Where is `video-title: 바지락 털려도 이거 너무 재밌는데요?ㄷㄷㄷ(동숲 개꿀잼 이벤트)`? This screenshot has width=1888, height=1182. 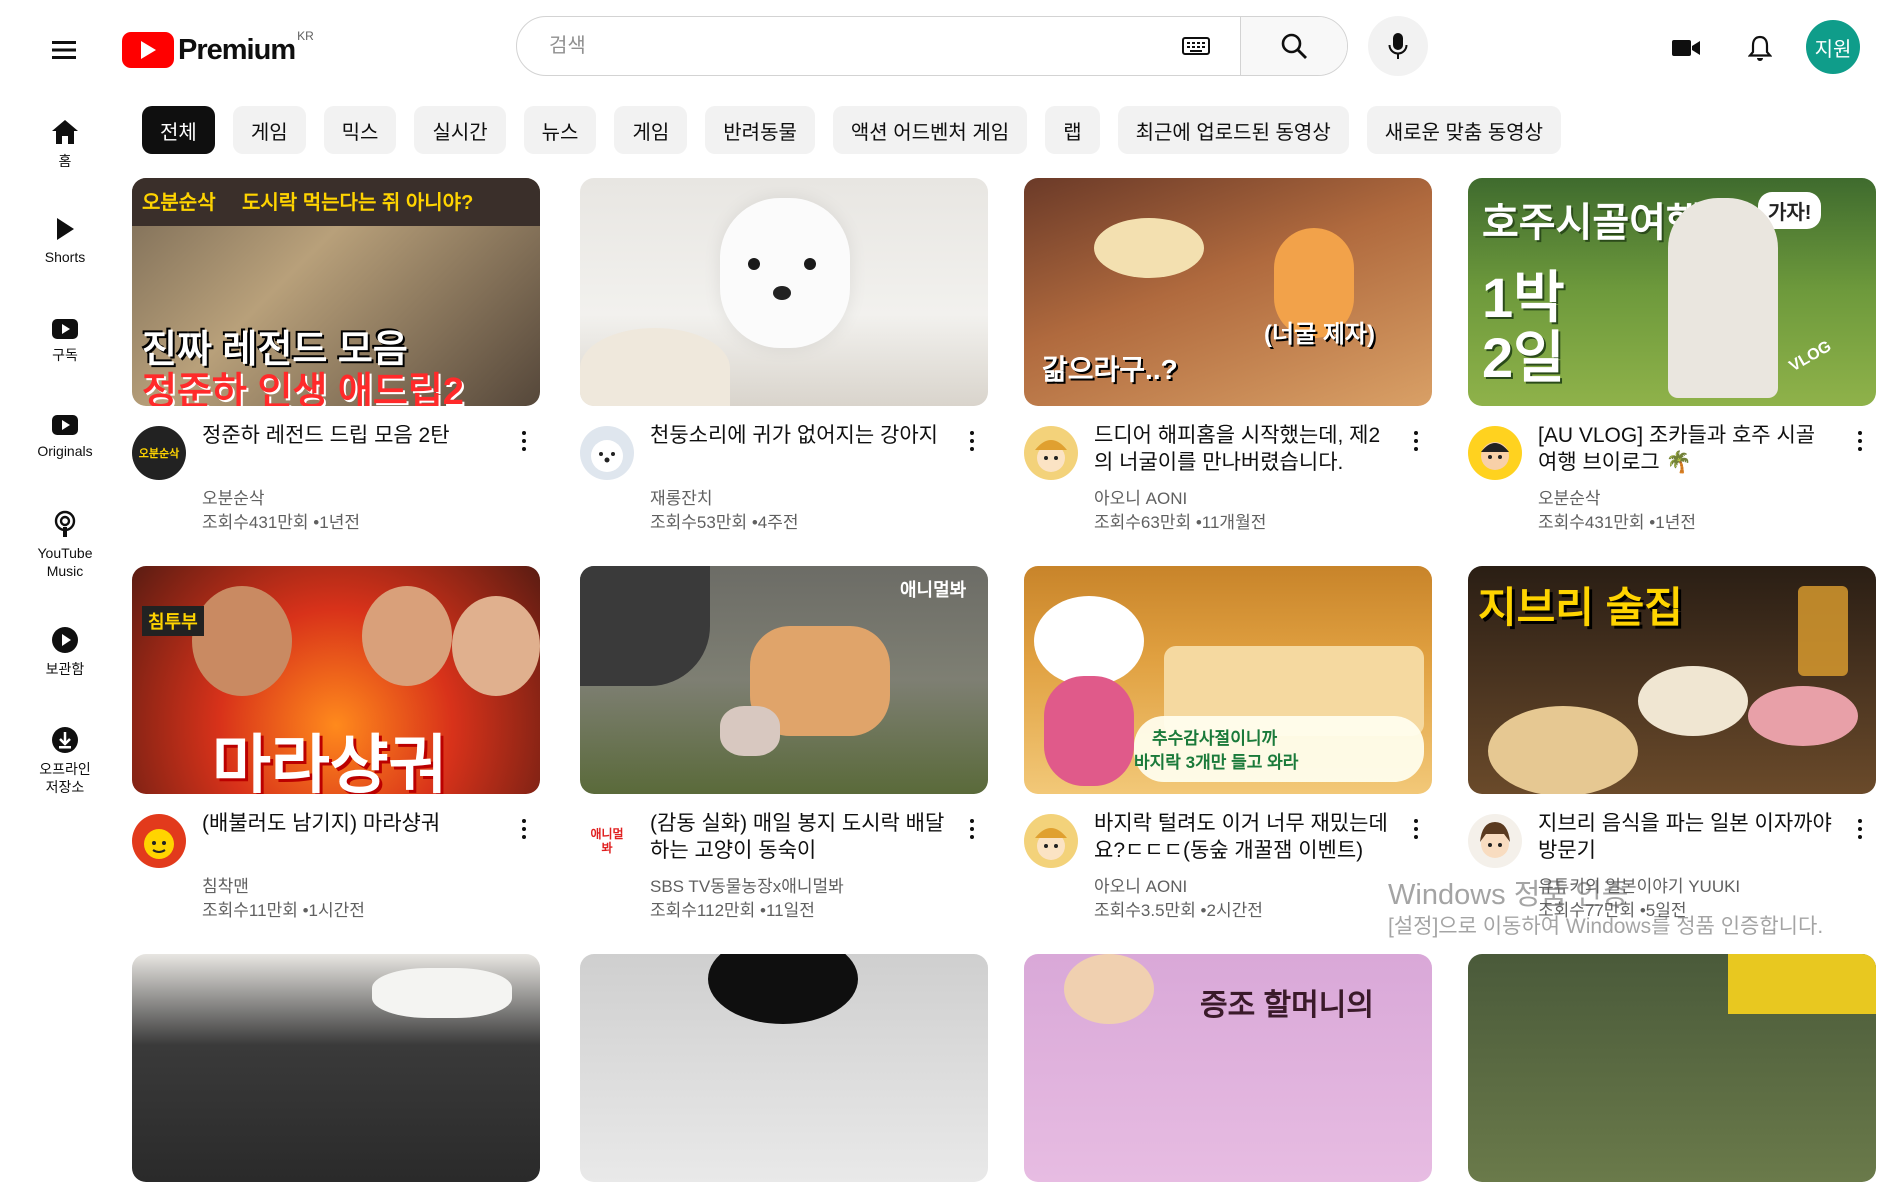
video-title: 바지락 털려도 이거 너무 재밌는데요?ㄷㄷㄷ(동숲 개꿀잼 이벤트) is located at coordinates (1244, 837).